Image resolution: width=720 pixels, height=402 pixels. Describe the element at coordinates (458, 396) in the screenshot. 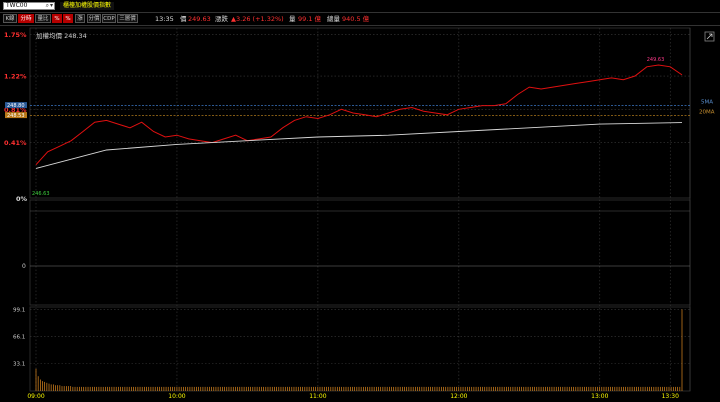

I see `x-tick-label: 12:00` at that location.